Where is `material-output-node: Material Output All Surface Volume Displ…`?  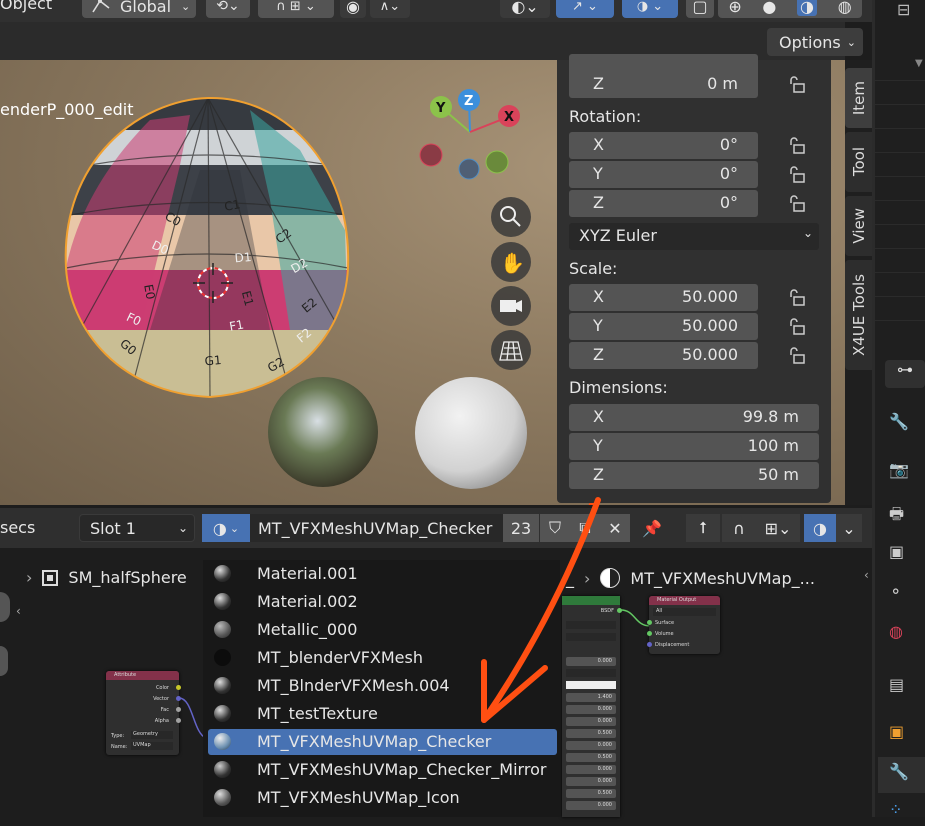 material-output-node: Material Output All Surface Volume Displ… is located at coordinates (683, 625).